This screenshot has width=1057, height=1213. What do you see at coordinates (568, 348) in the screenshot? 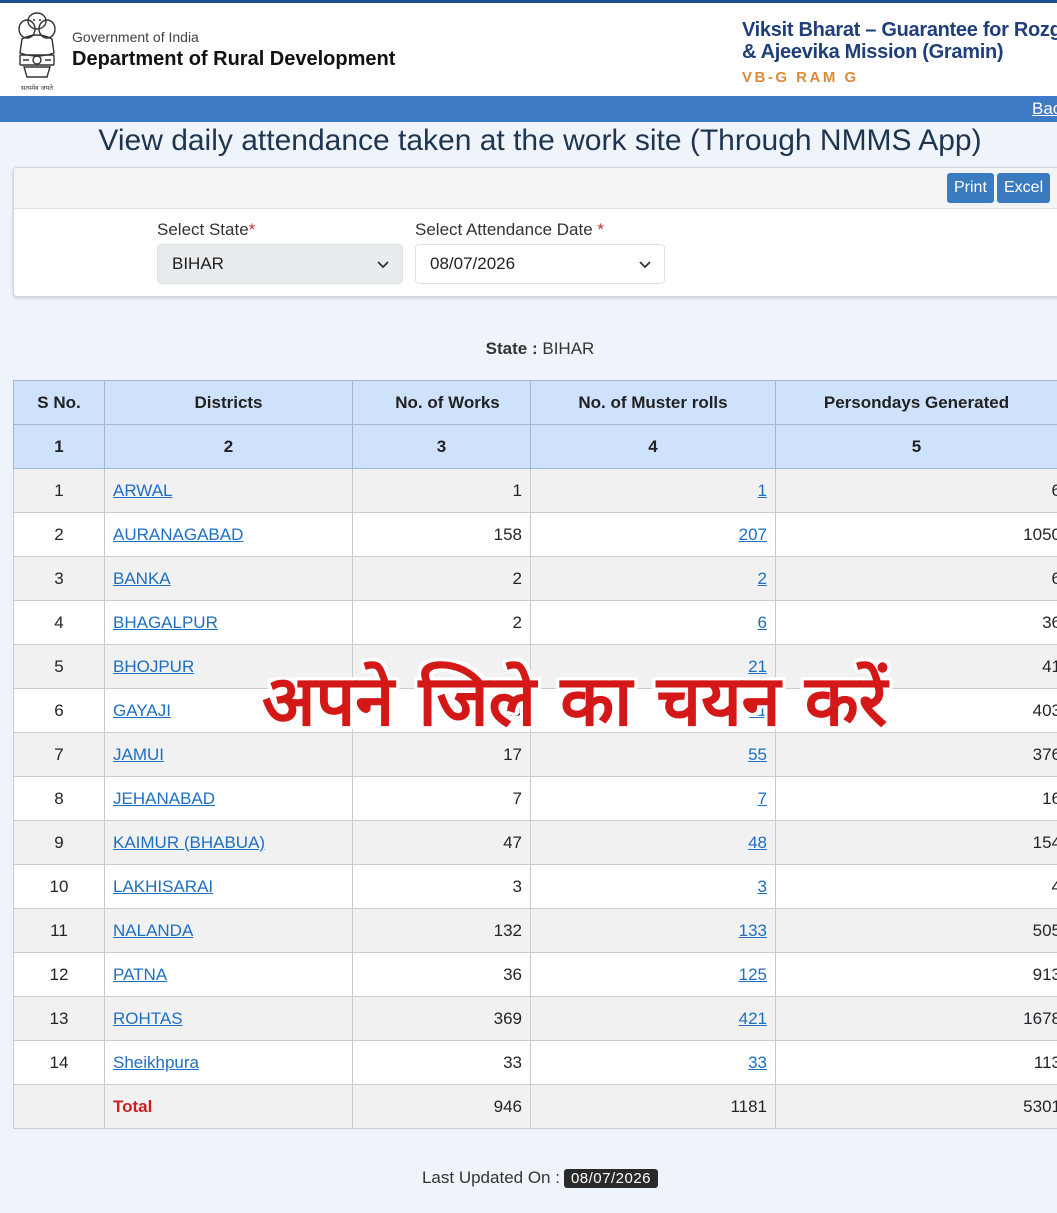
I see `state-caption-value: BIHAR` at bounding box center [568, 348].